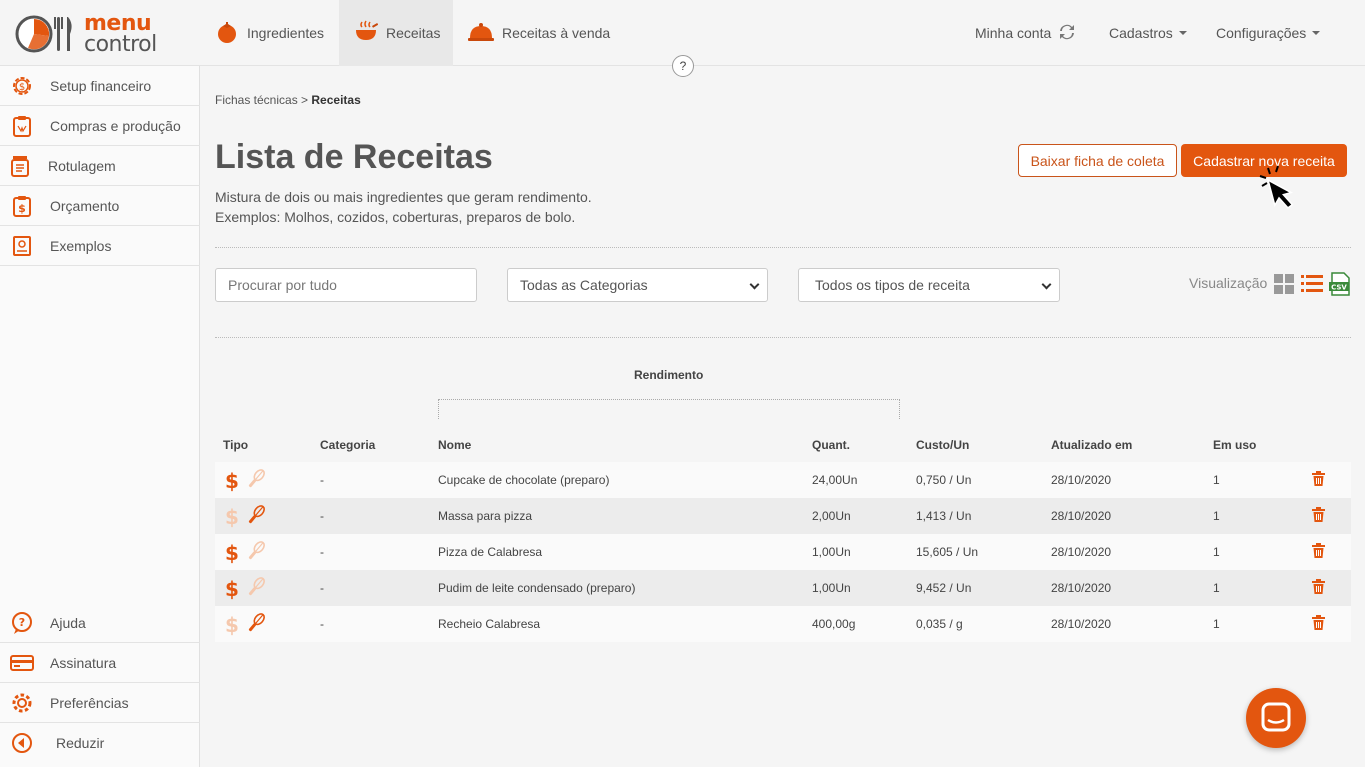  I want to click on sidebar-item-setup-financeiro: $ Setup financeiro, so click(100, 86).